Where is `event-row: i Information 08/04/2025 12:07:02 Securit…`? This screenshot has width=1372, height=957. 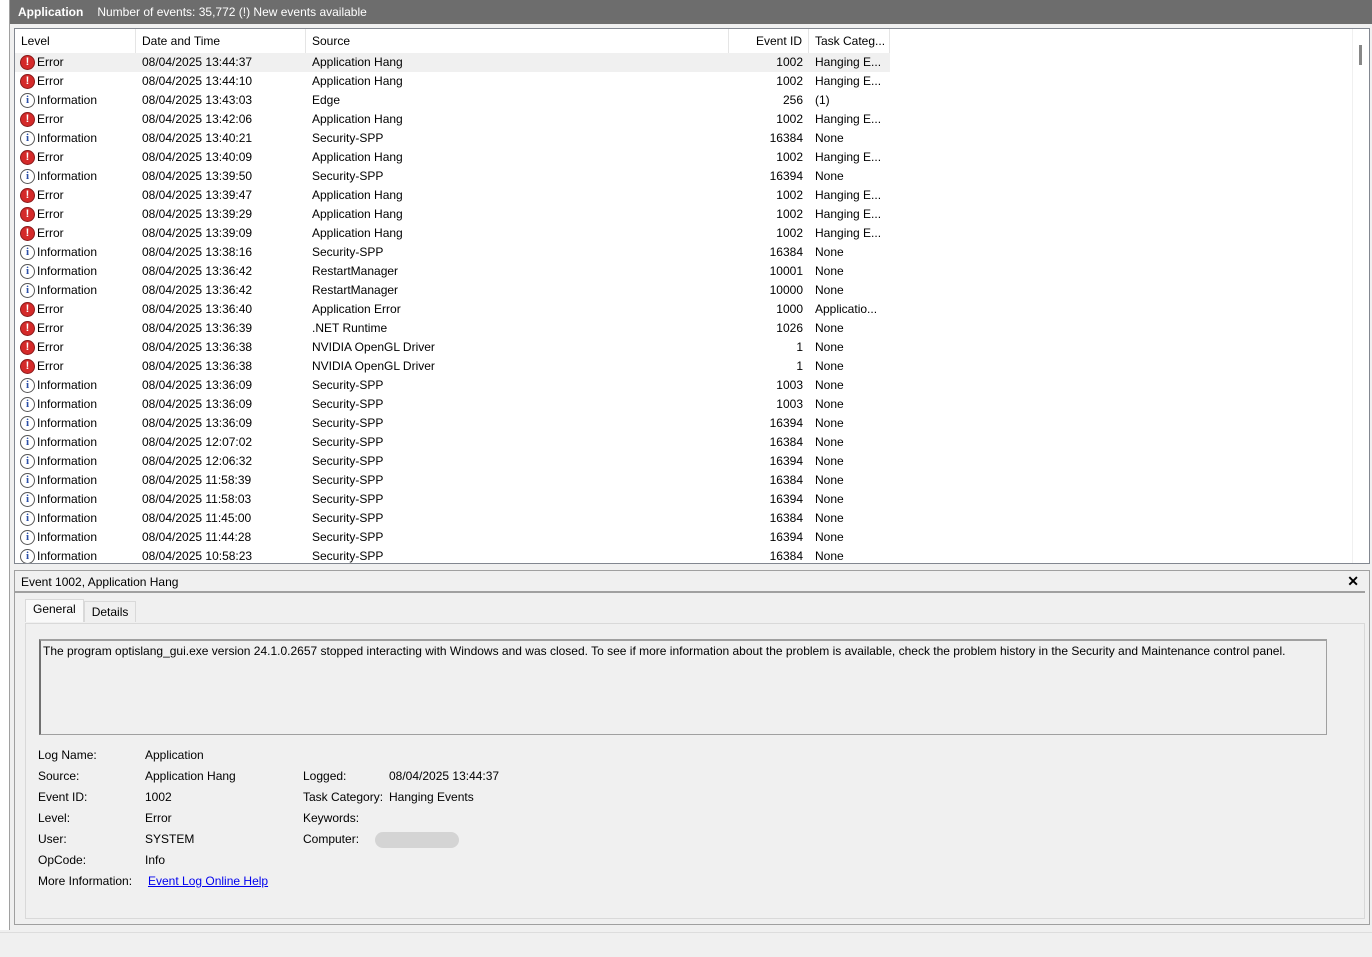
event-row: i Information 08/04/2025 12:07:02 Securit… is located at coordinates (692, 442).